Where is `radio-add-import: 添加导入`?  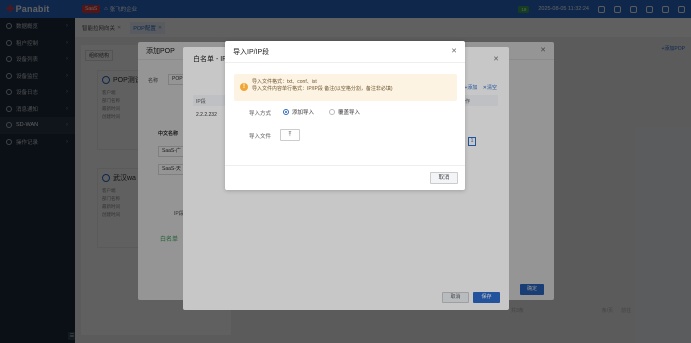
radio-add-import: 添加导入 is located at coordinates (298, 112).